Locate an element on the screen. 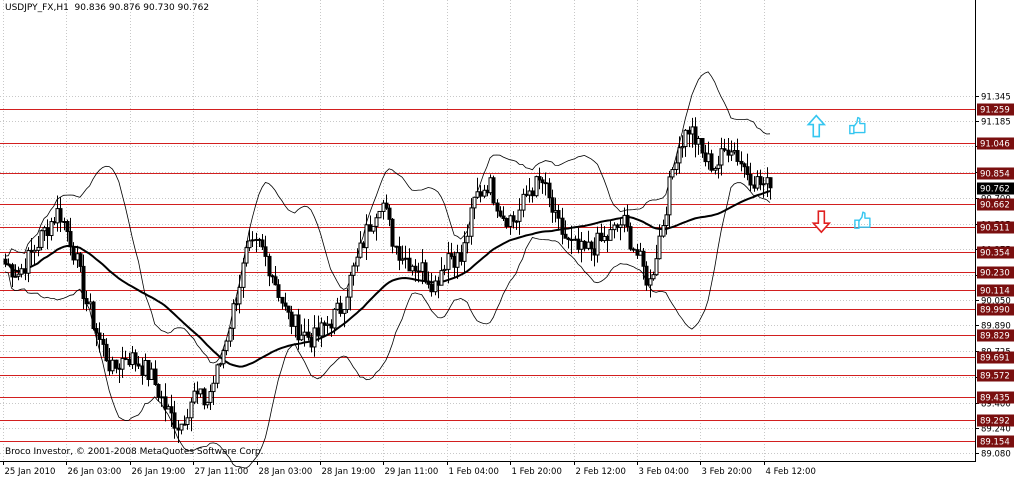 Image resolution: width=1014 pixels, height=479 pixels. level-label: 90.230 is located at coordinates (995, 274).